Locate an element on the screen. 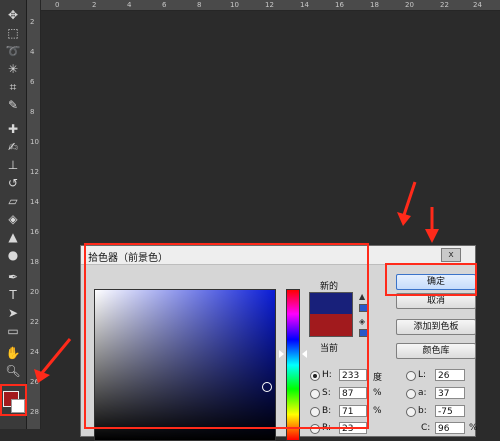  brightness-unit: % is located at coordinates (377, 411).